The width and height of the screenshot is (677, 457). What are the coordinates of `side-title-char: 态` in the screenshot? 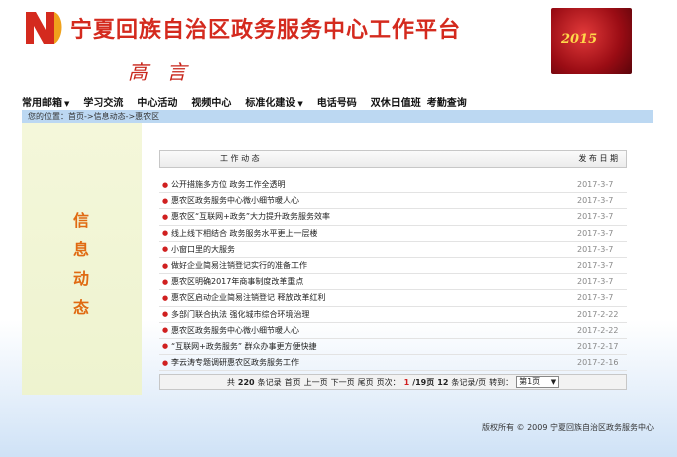 It's located at (80, 307).